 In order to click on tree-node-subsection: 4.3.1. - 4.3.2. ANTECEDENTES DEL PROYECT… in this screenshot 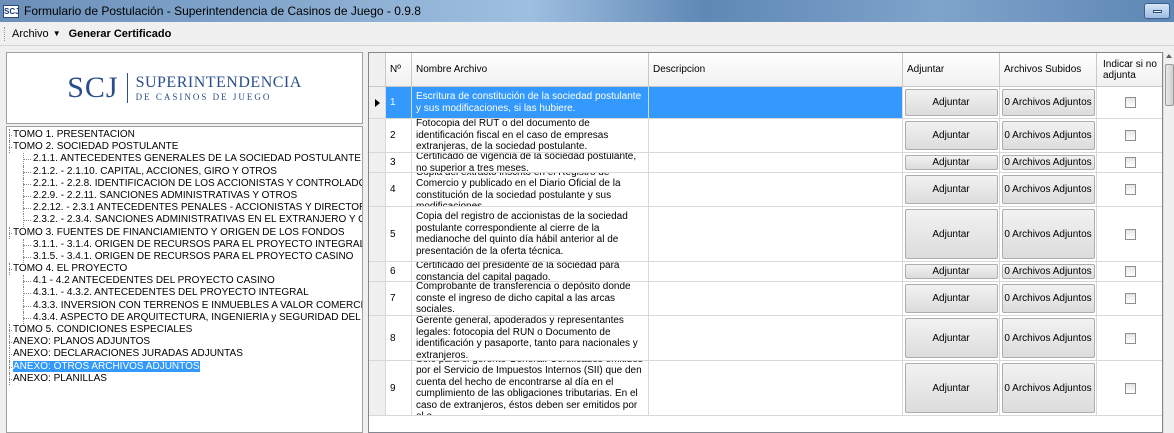, I will do `click(184, 293)`.